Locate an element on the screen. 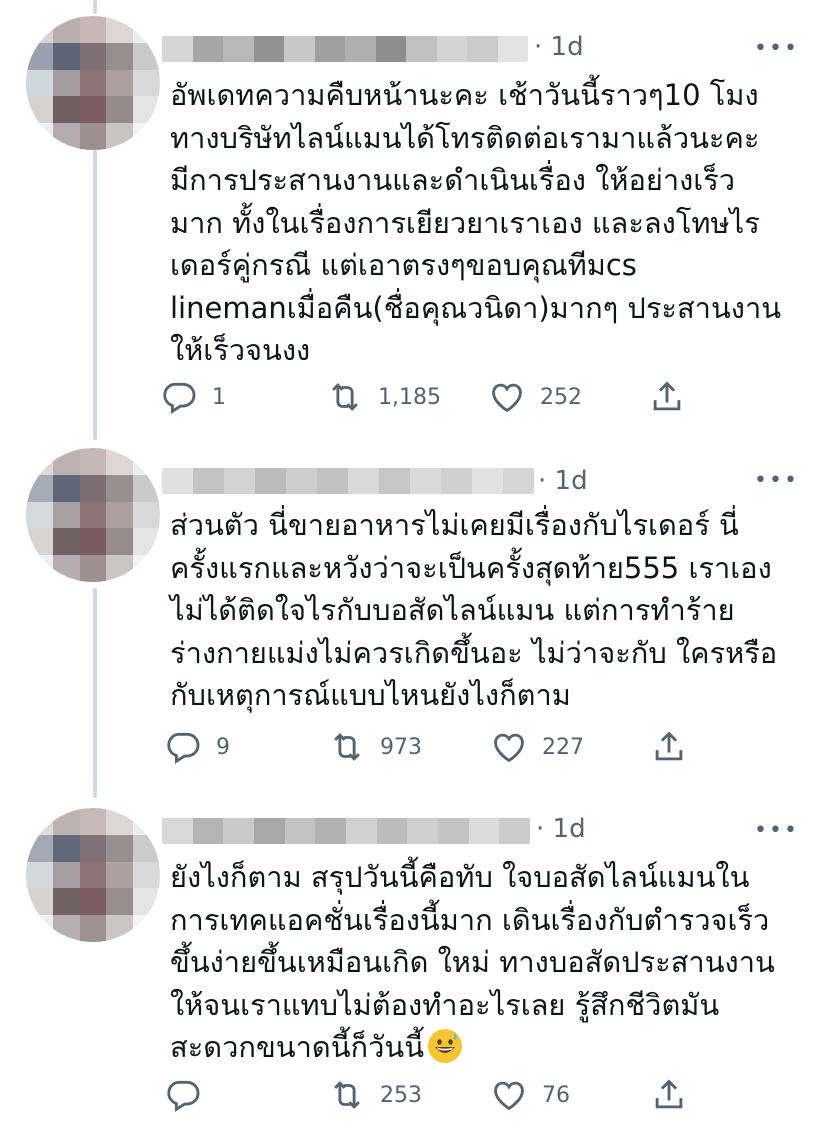 The width and height of the screenshot is (828, 1124). reply-button is located at coordinates (190, 1095).